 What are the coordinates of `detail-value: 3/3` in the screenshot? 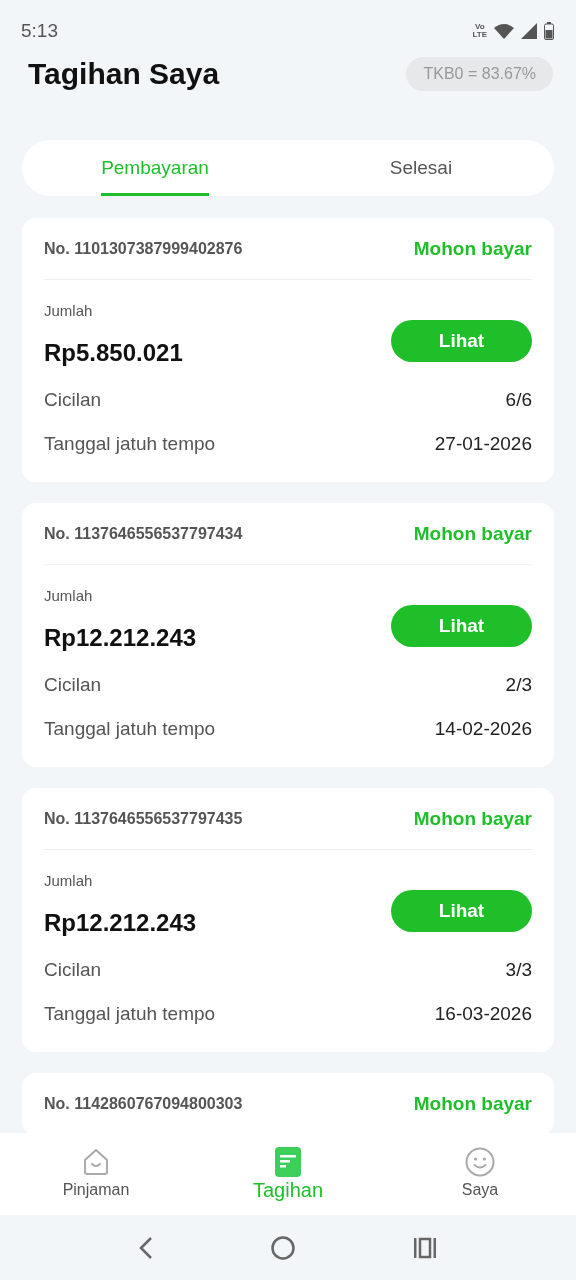 It's located at (518, 970).